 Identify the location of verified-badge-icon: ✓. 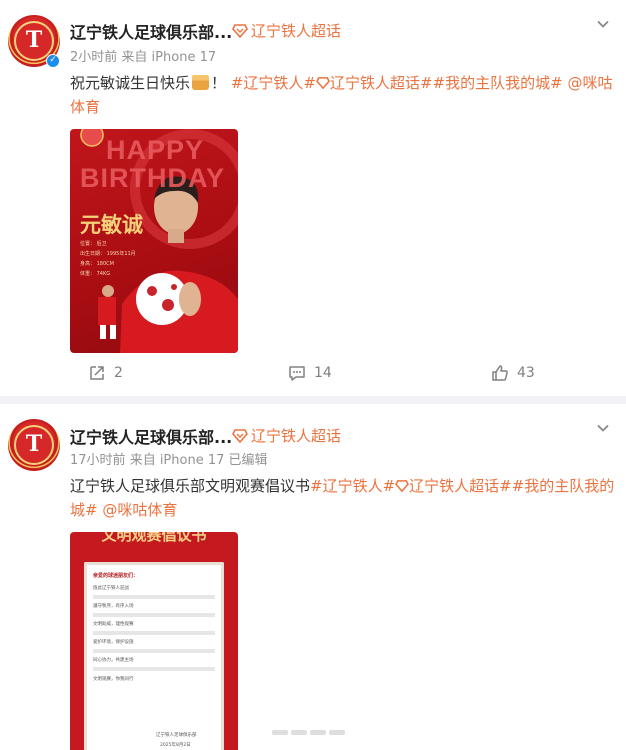
(53, 61).